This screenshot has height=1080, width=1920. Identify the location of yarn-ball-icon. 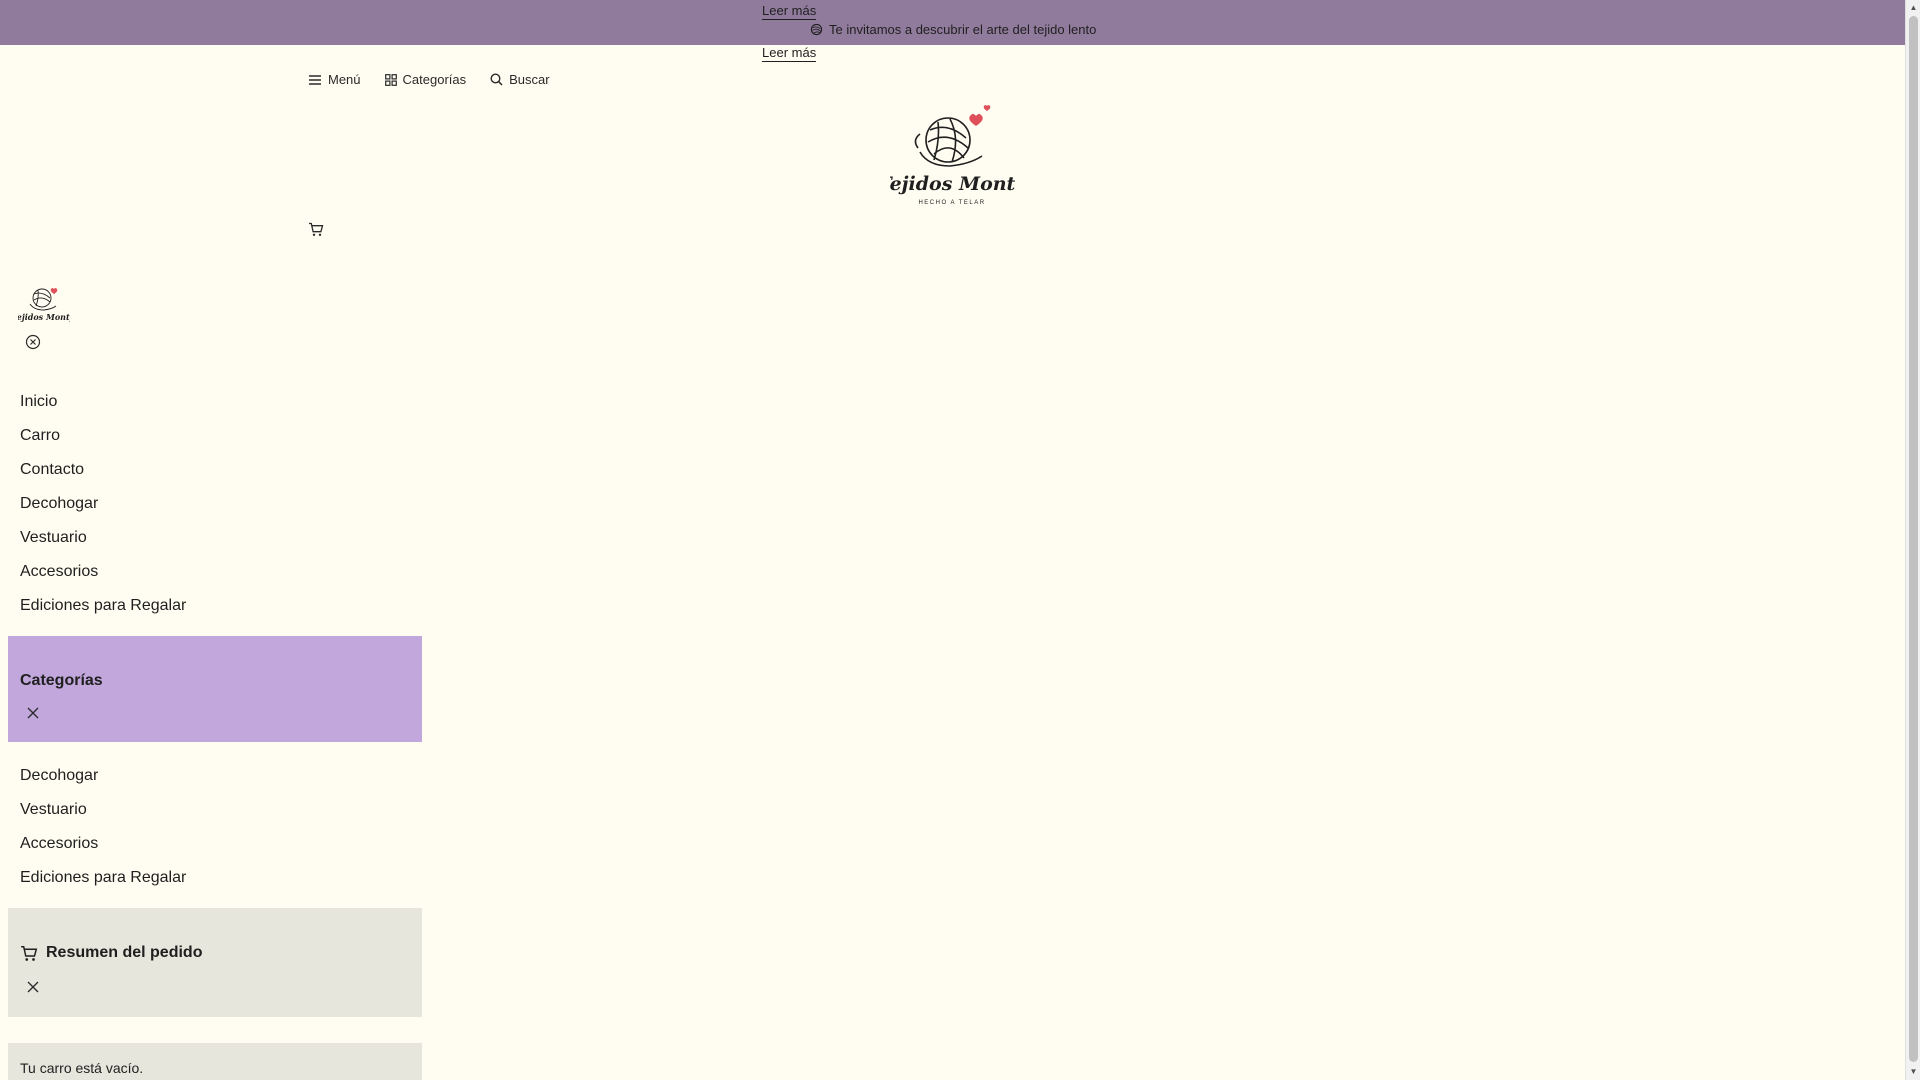
(816, 29).